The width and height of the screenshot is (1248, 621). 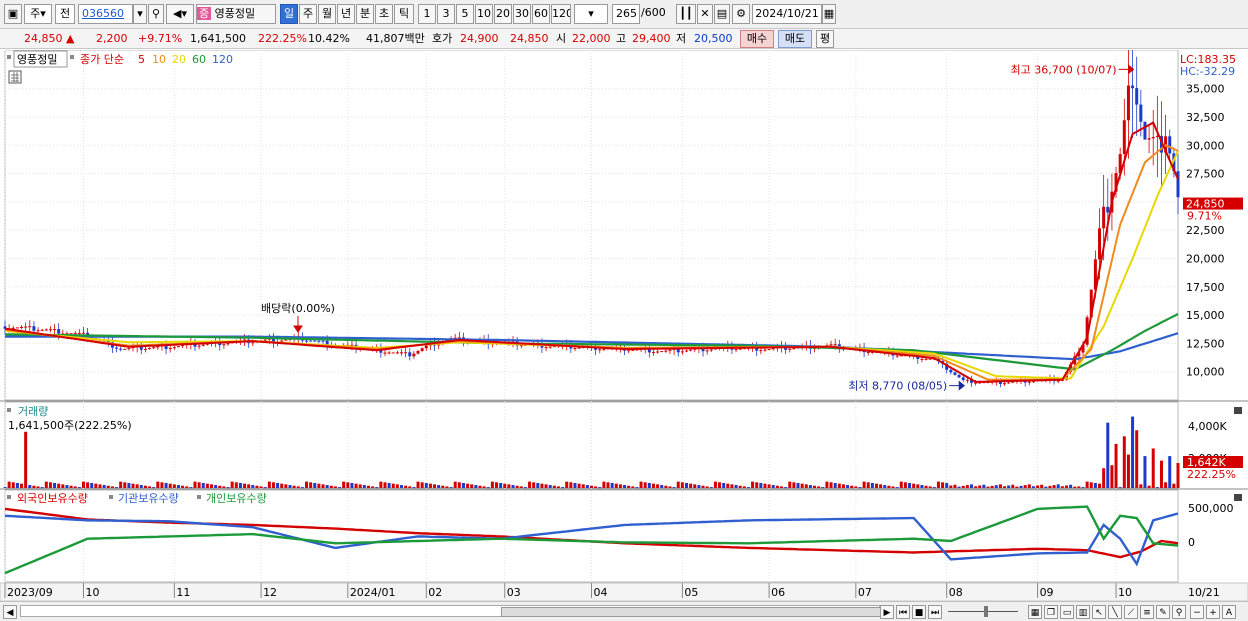 What do you see at coordinates (1147, 612) in the screenshot?
I see `fib-icon: ≡` at bounding box center [1147, 612].